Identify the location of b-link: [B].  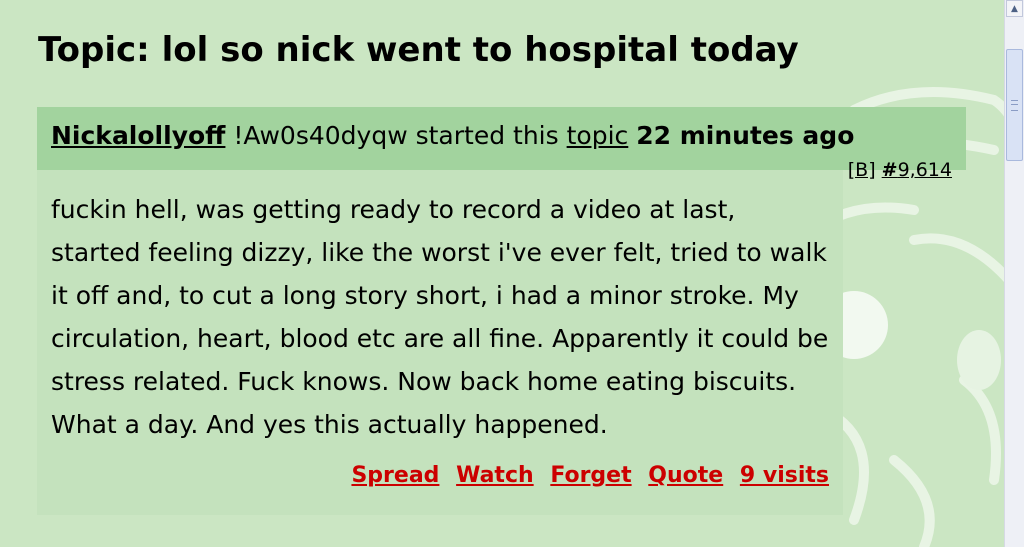
(862, 170).